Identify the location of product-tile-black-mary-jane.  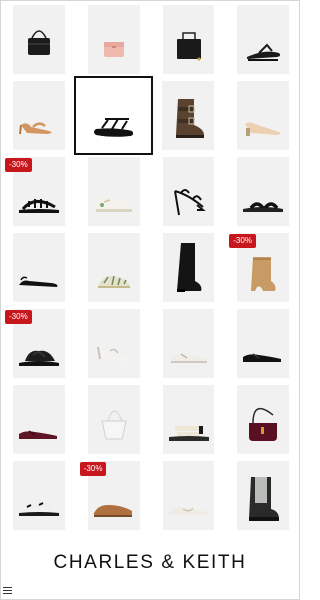
(263, 343).